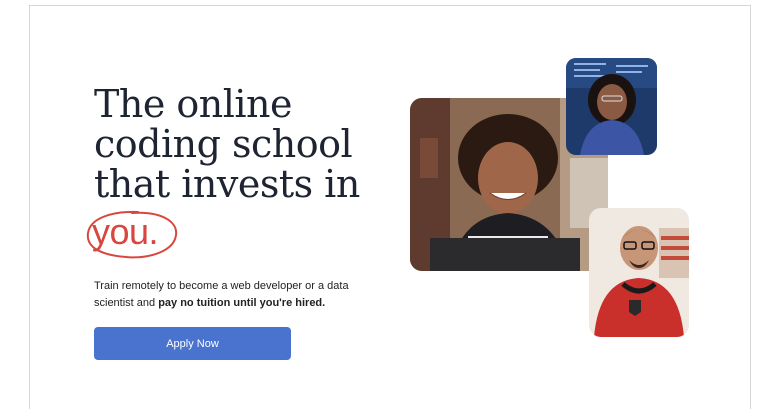 This screenshot has height=409, width=766. I want to click on student-photo-bottom, so click(639, 272).